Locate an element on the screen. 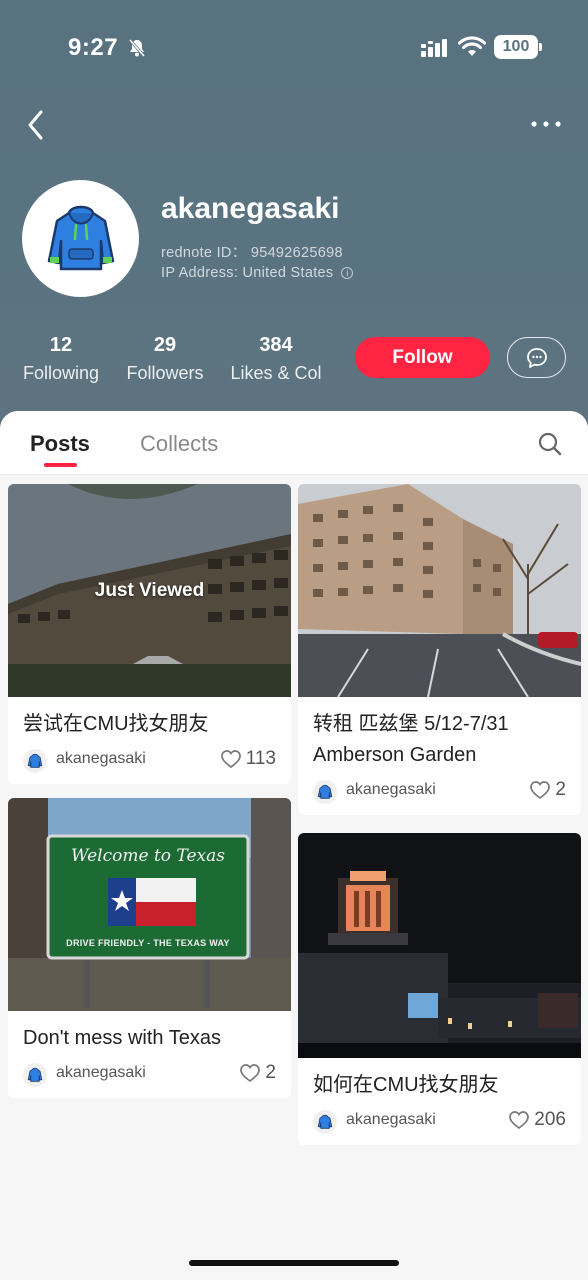 The image size is (588, 1280). back-chevron-icon is located at coordinates (36, 125).